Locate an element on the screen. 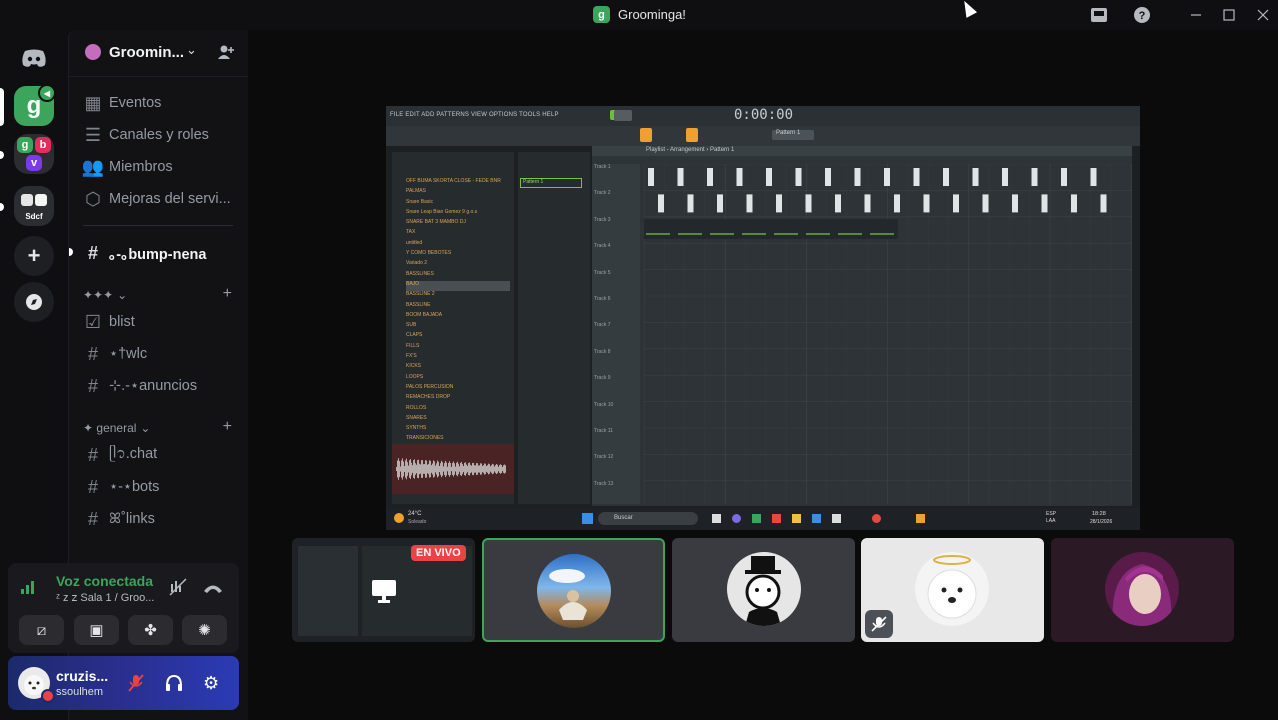  daw-time: 0:00:00 is located at coordinates (764, 115).